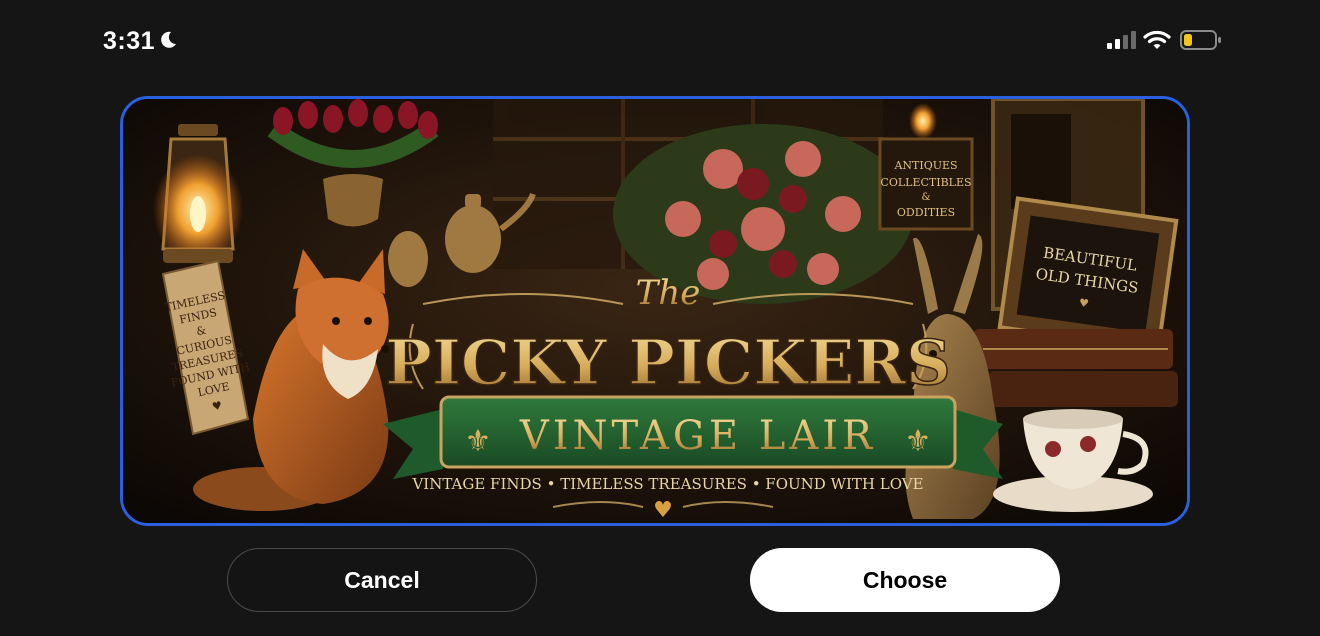  Describe the element at coordinates (667, 362) in the screenshot. I see `title-main: PICKY PICKERS` at that location.